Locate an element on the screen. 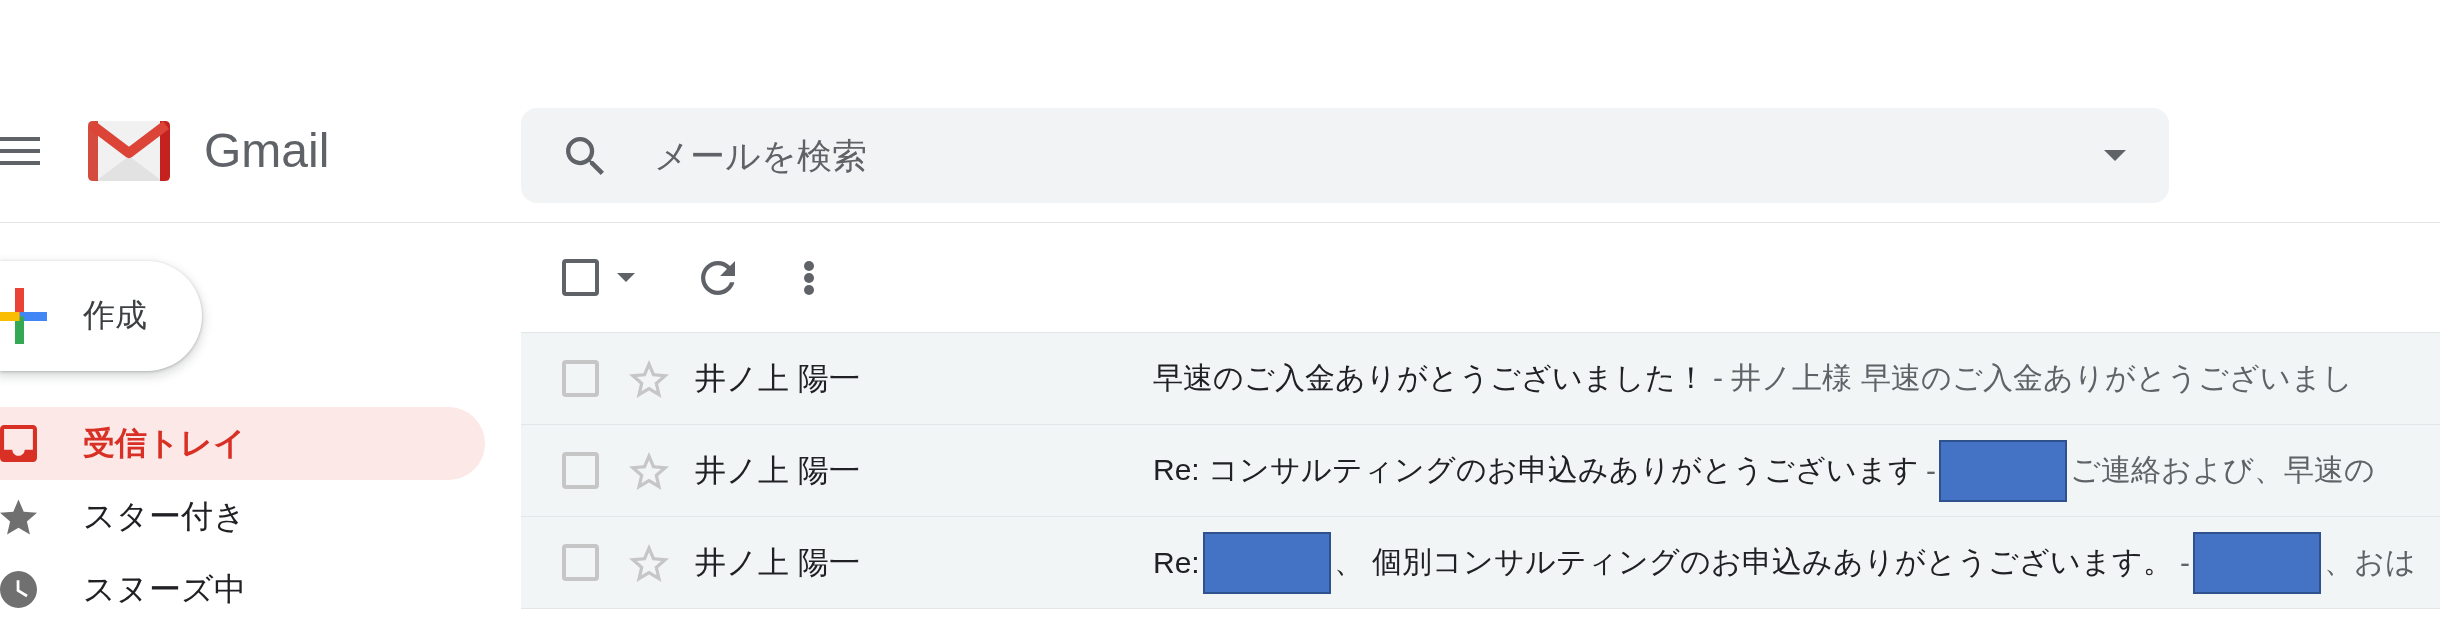 This screenshot has height=630, width=2440. compose-button: 作成 is located at coordinates (101, 316).